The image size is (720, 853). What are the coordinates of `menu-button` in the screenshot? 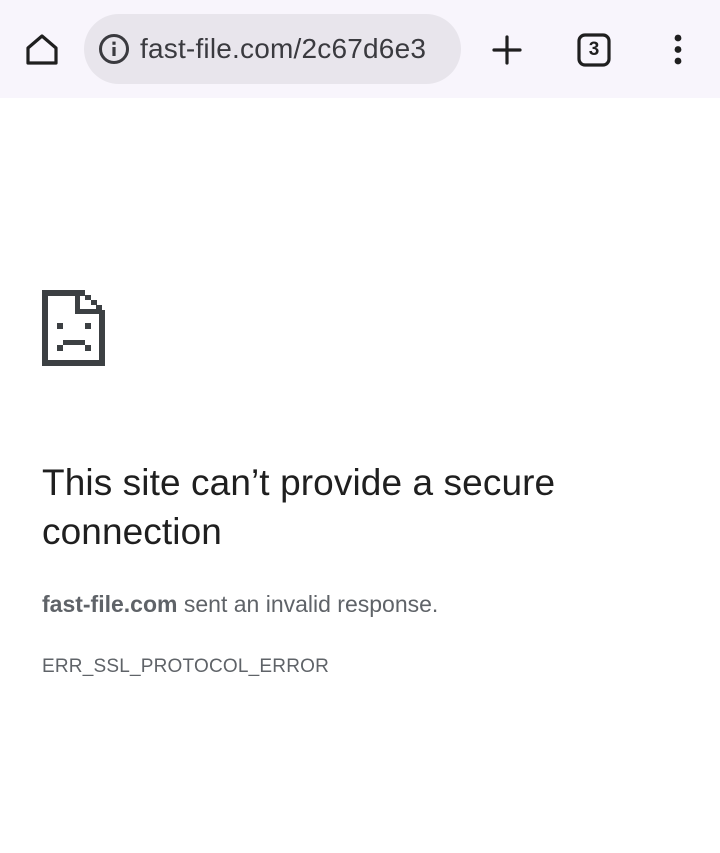 It's located at (678, 50).